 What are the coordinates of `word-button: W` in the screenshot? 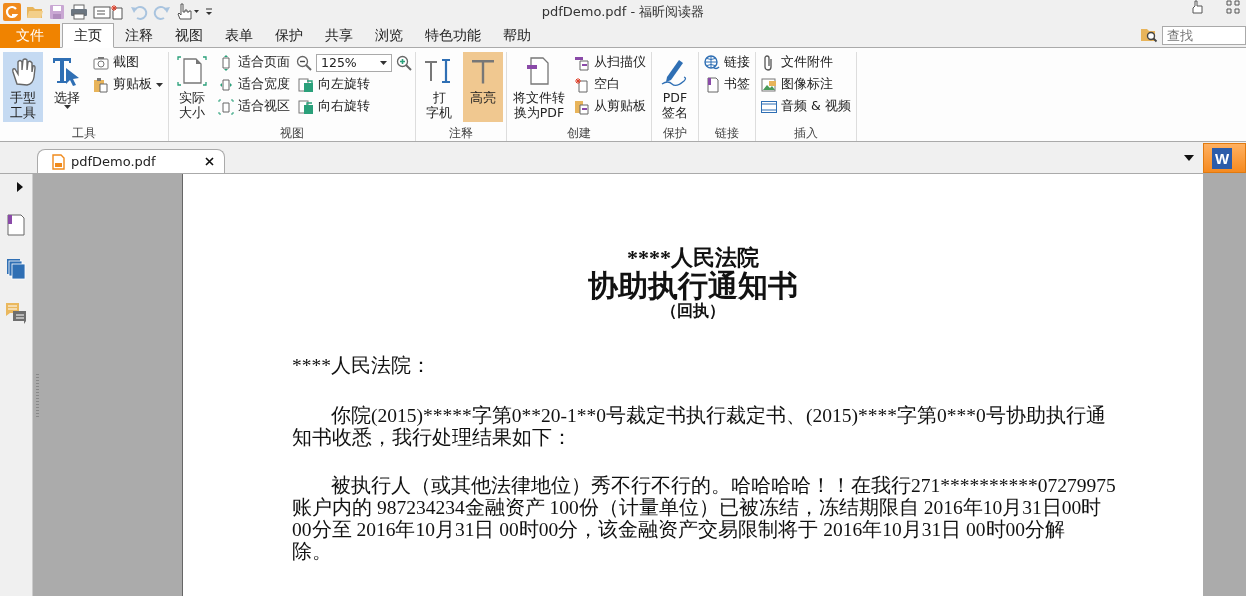 It's located at (1224, 158).